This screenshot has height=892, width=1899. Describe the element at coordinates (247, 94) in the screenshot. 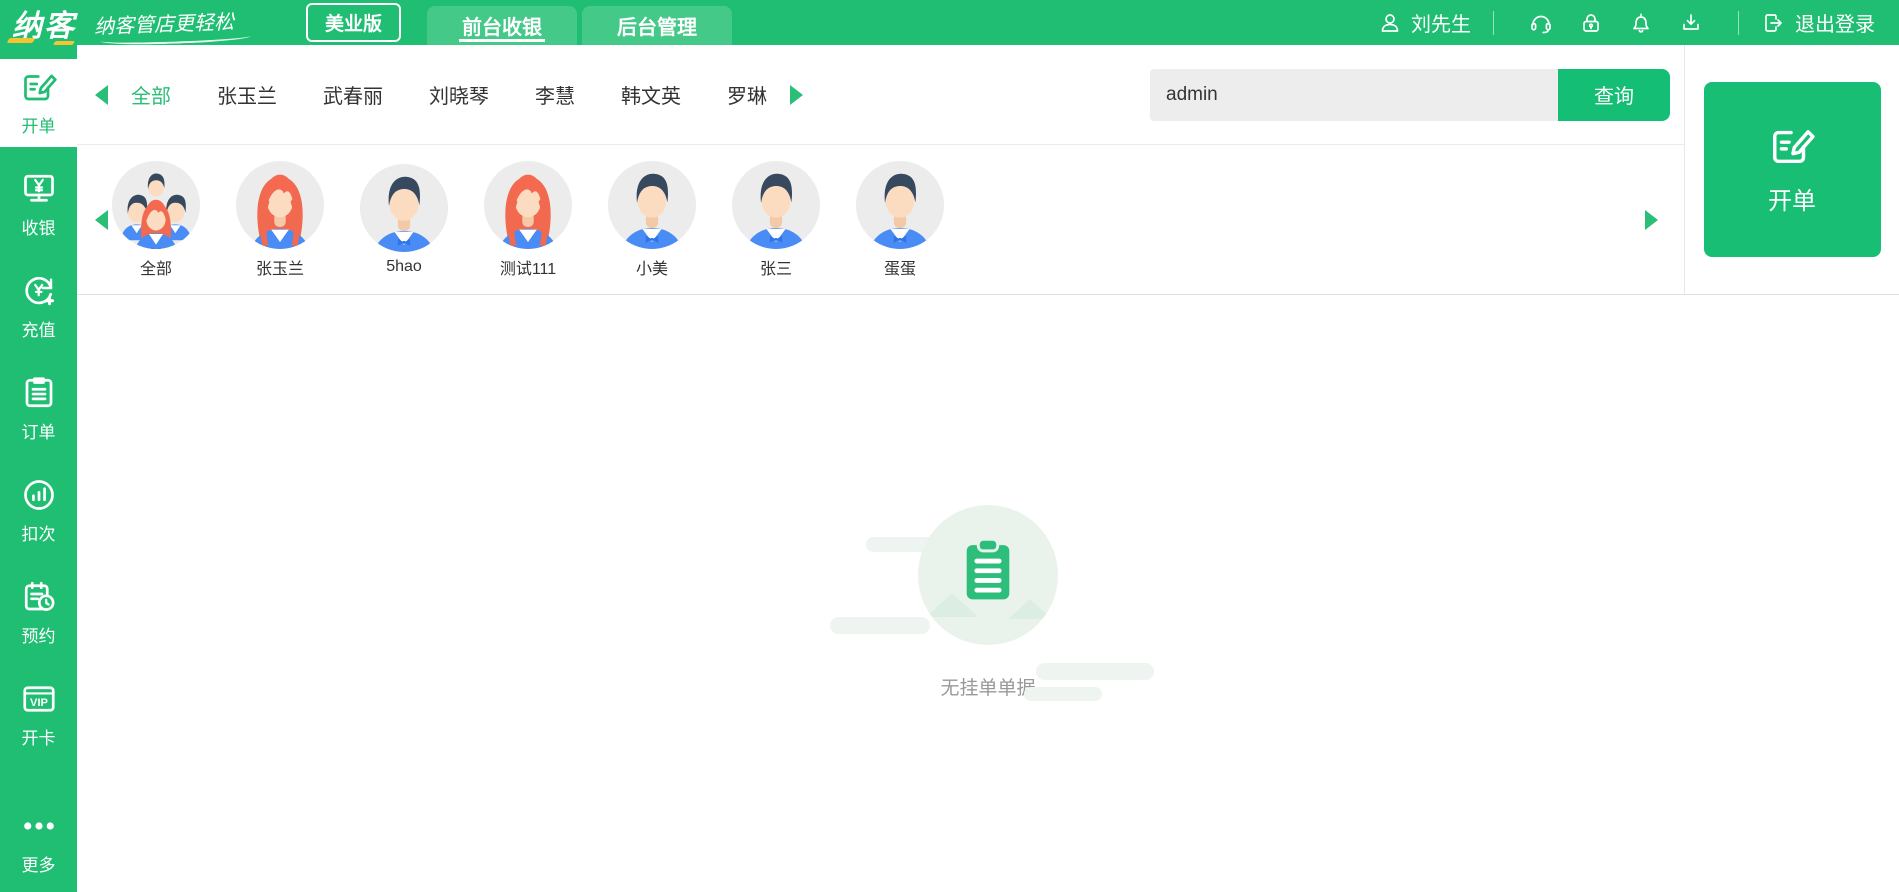

I see `staff-tab: 张玉兰` at that location.